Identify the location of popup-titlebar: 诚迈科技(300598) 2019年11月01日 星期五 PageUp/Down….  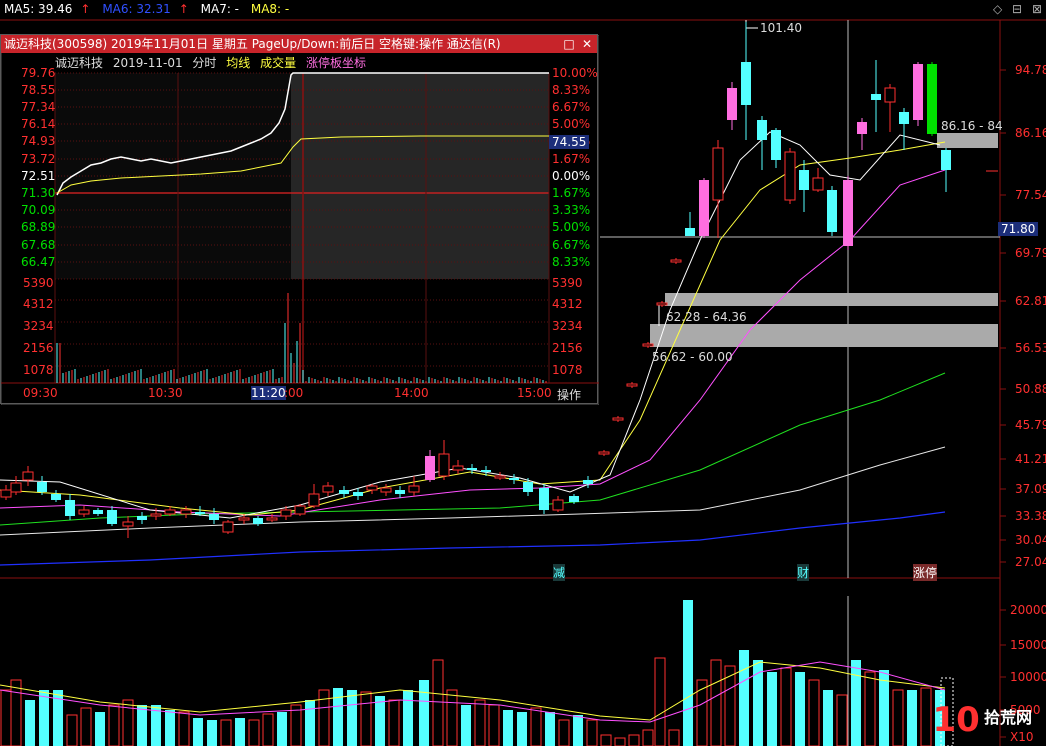
(299, 44).